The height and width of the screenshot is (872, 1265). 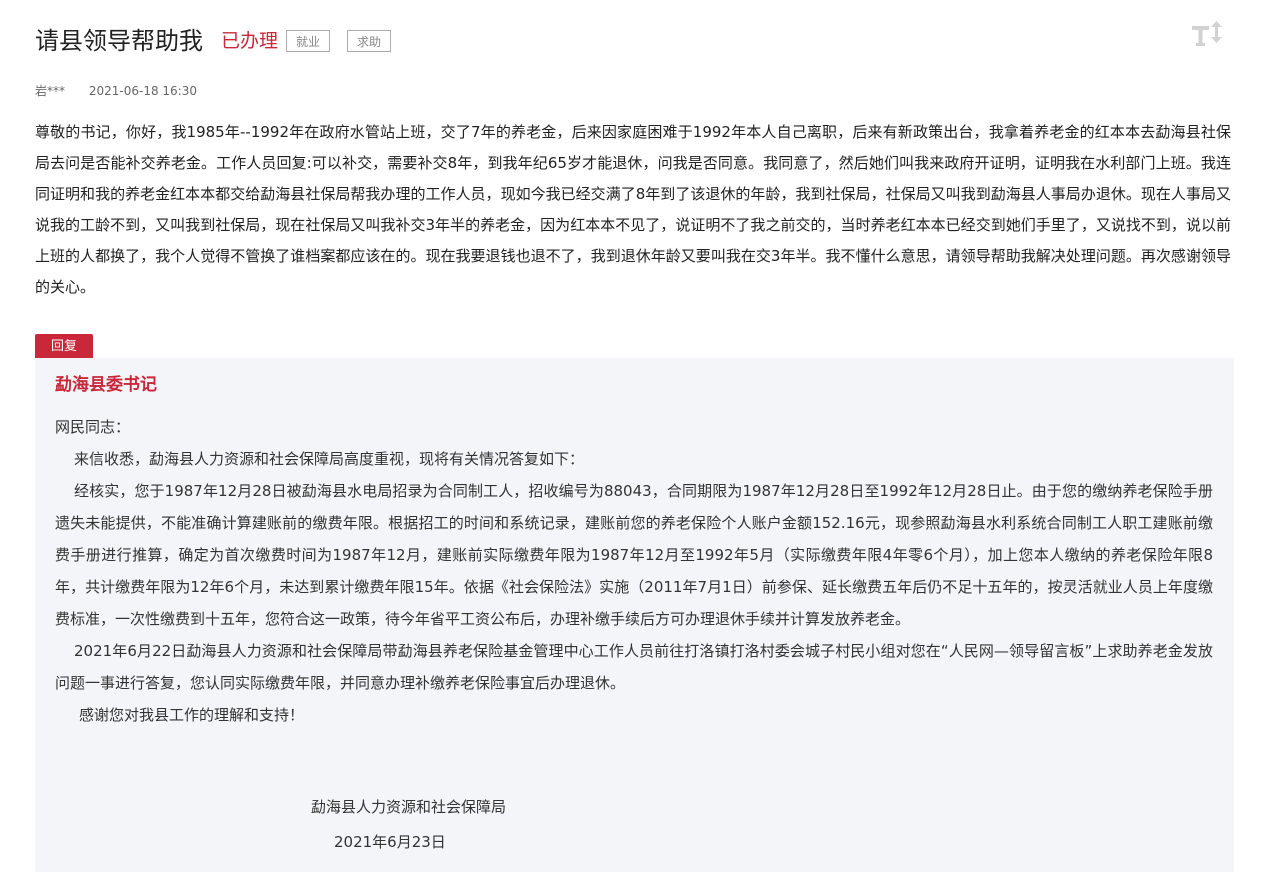 I want to click on reply-badge: 回复, so click(x=64, y=346).